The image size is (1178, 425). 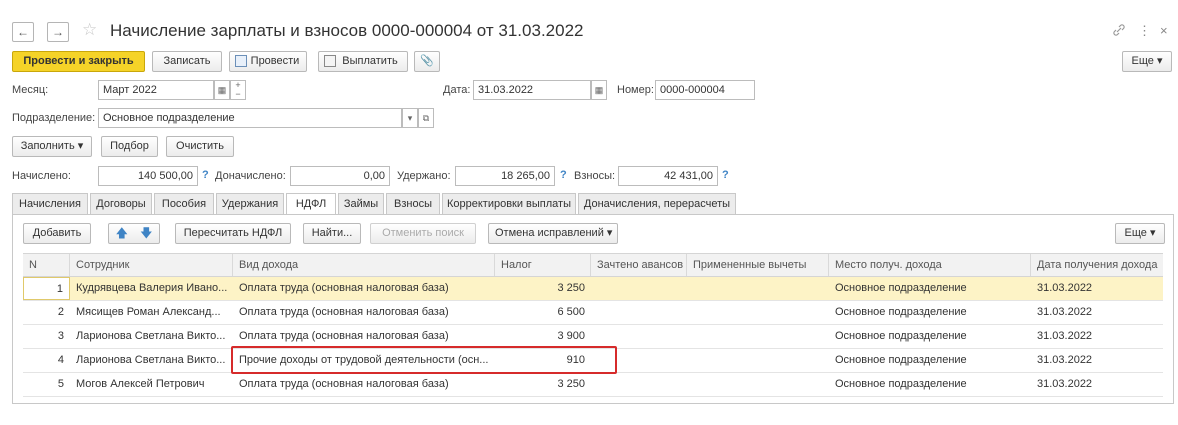 What do you see at coordinates (30, 90) in the screenshot?
I see `month-label: Месяц:` at bounding box center [30, 90].